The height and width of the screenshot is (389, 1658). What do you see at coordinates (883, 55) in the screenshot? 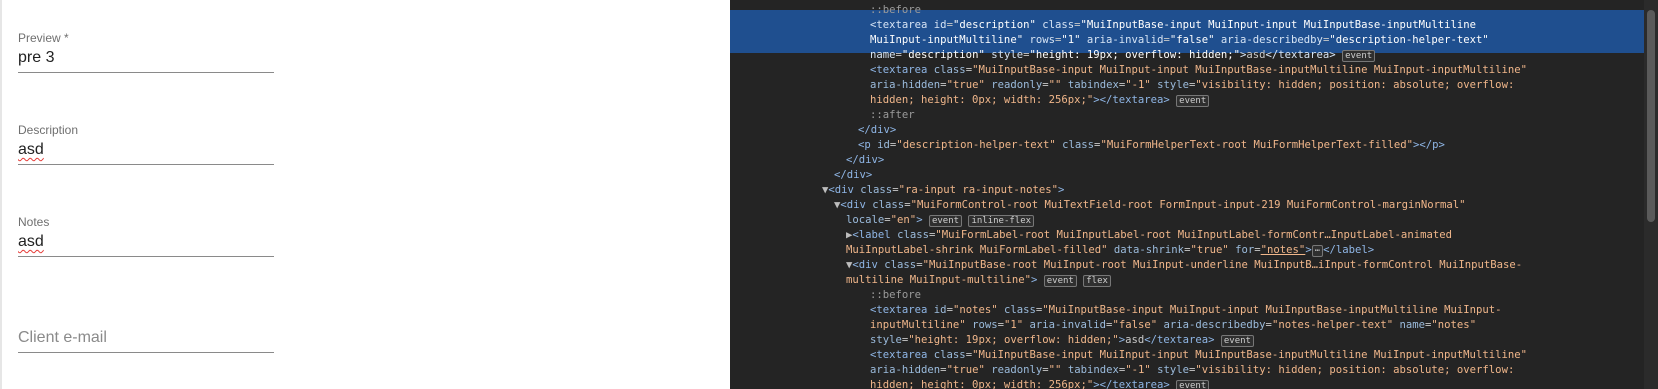
I see `dom-token: name` at bounding box center [883, 55].